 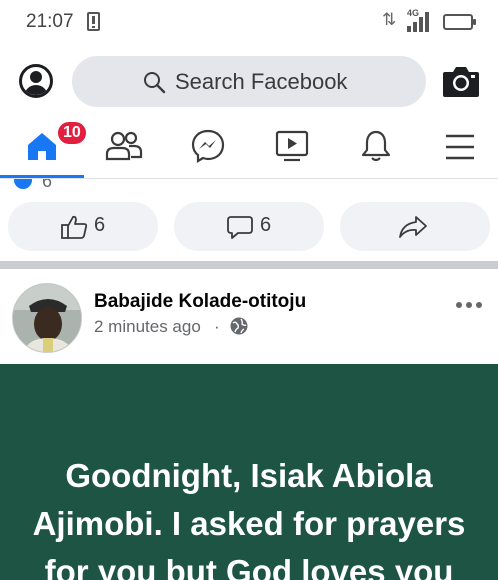 What do you see at coordinates (249, 149) in the screenshot?
I see `tab-bar: 10` at bounding box center [249, 149].